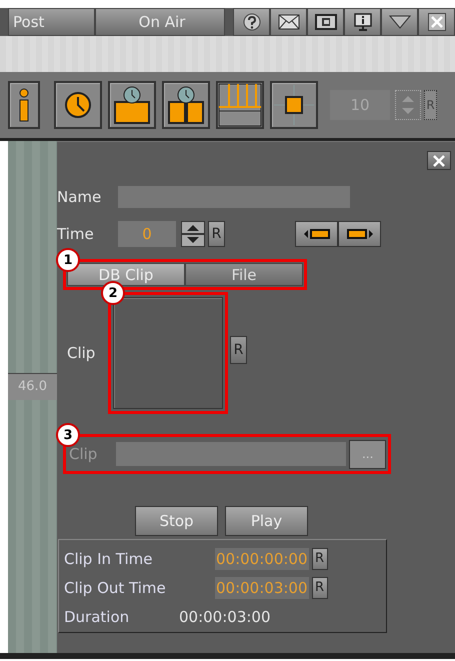 The image size is (455, 661). What do you see at coordinates (251, 22) in the screenshot?
I see `help-icon` at bounding box center [251, 22].